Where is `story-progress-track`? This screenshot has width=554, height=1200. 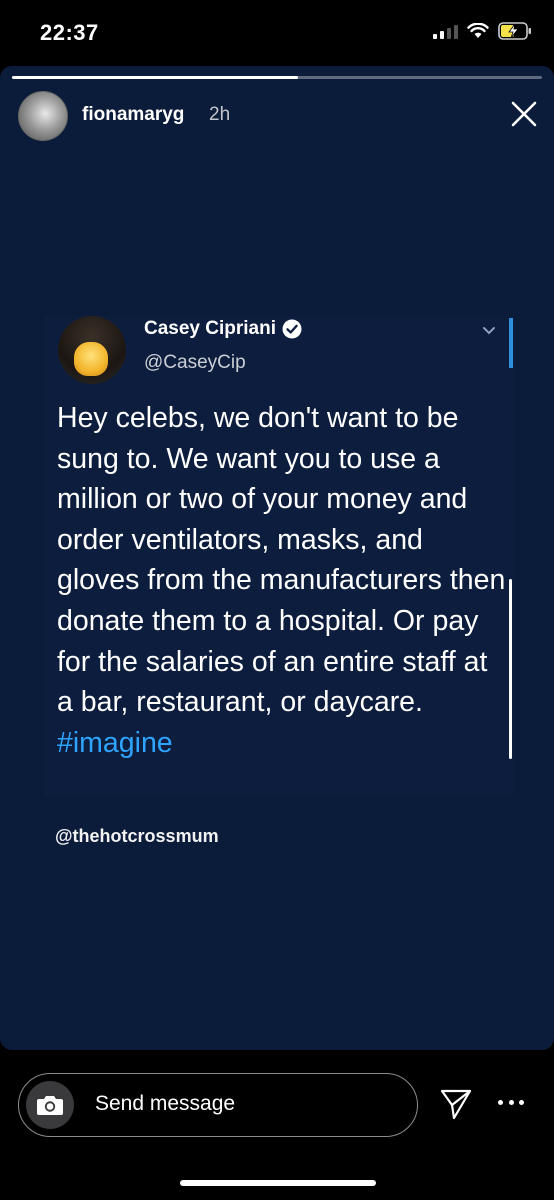 story-progress-track is located at coordinates (277, 77).